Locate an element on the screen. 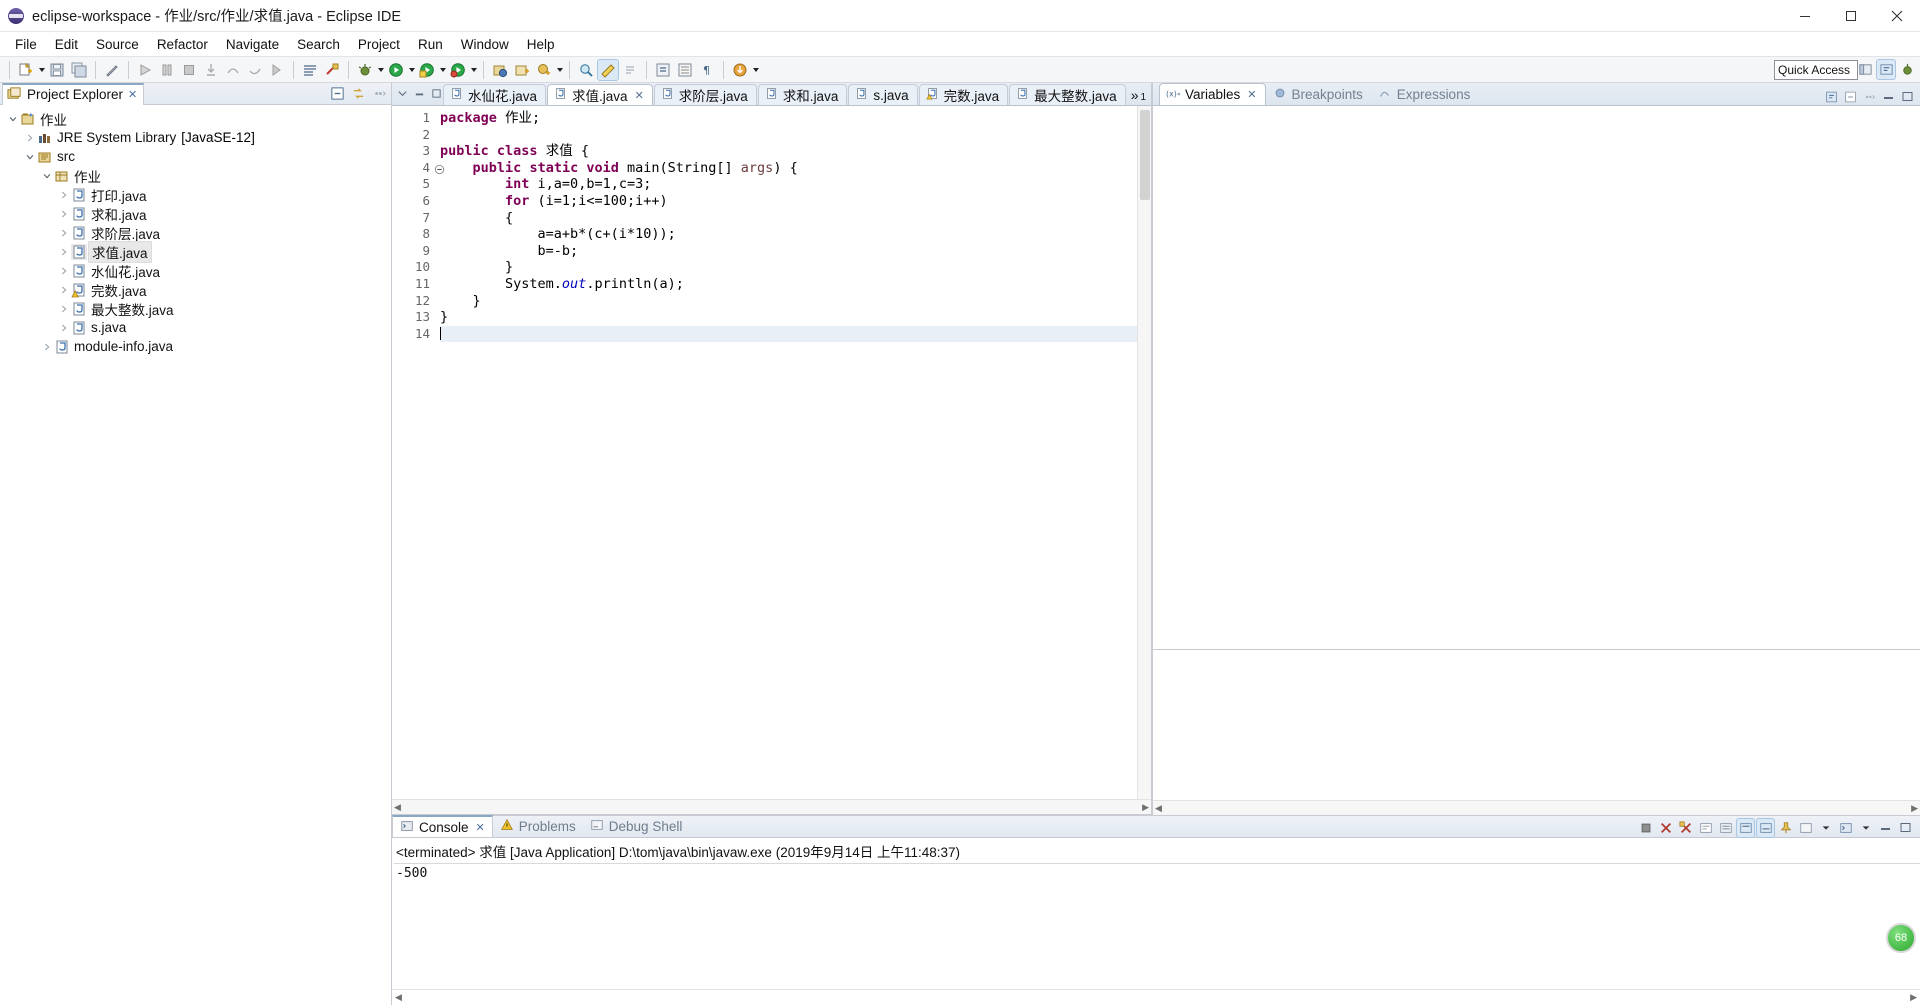 The image size is (1920, 1005). debug-view-tab: Expressions is located at coordinates (1425, 94).